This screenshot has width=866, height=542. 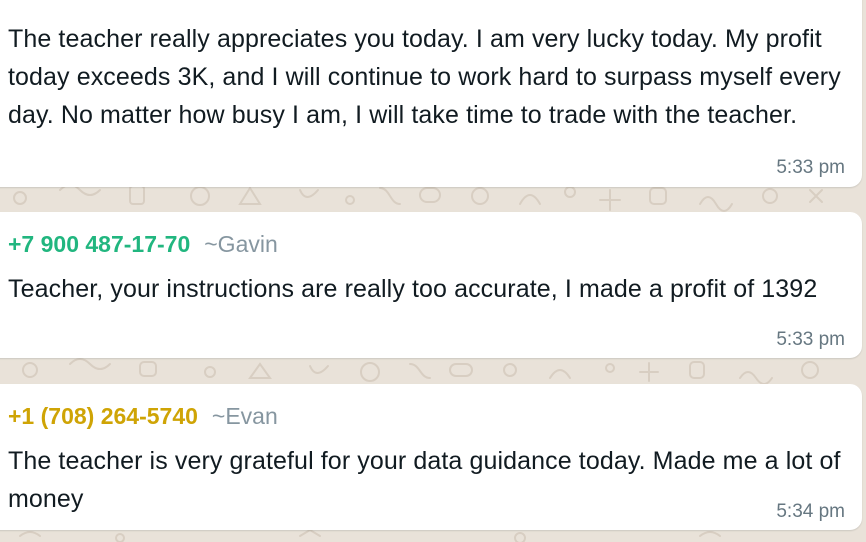 I want to click on sender-header: +7 900 487-17-70 ~Gavin, so click(x=143, y=244).